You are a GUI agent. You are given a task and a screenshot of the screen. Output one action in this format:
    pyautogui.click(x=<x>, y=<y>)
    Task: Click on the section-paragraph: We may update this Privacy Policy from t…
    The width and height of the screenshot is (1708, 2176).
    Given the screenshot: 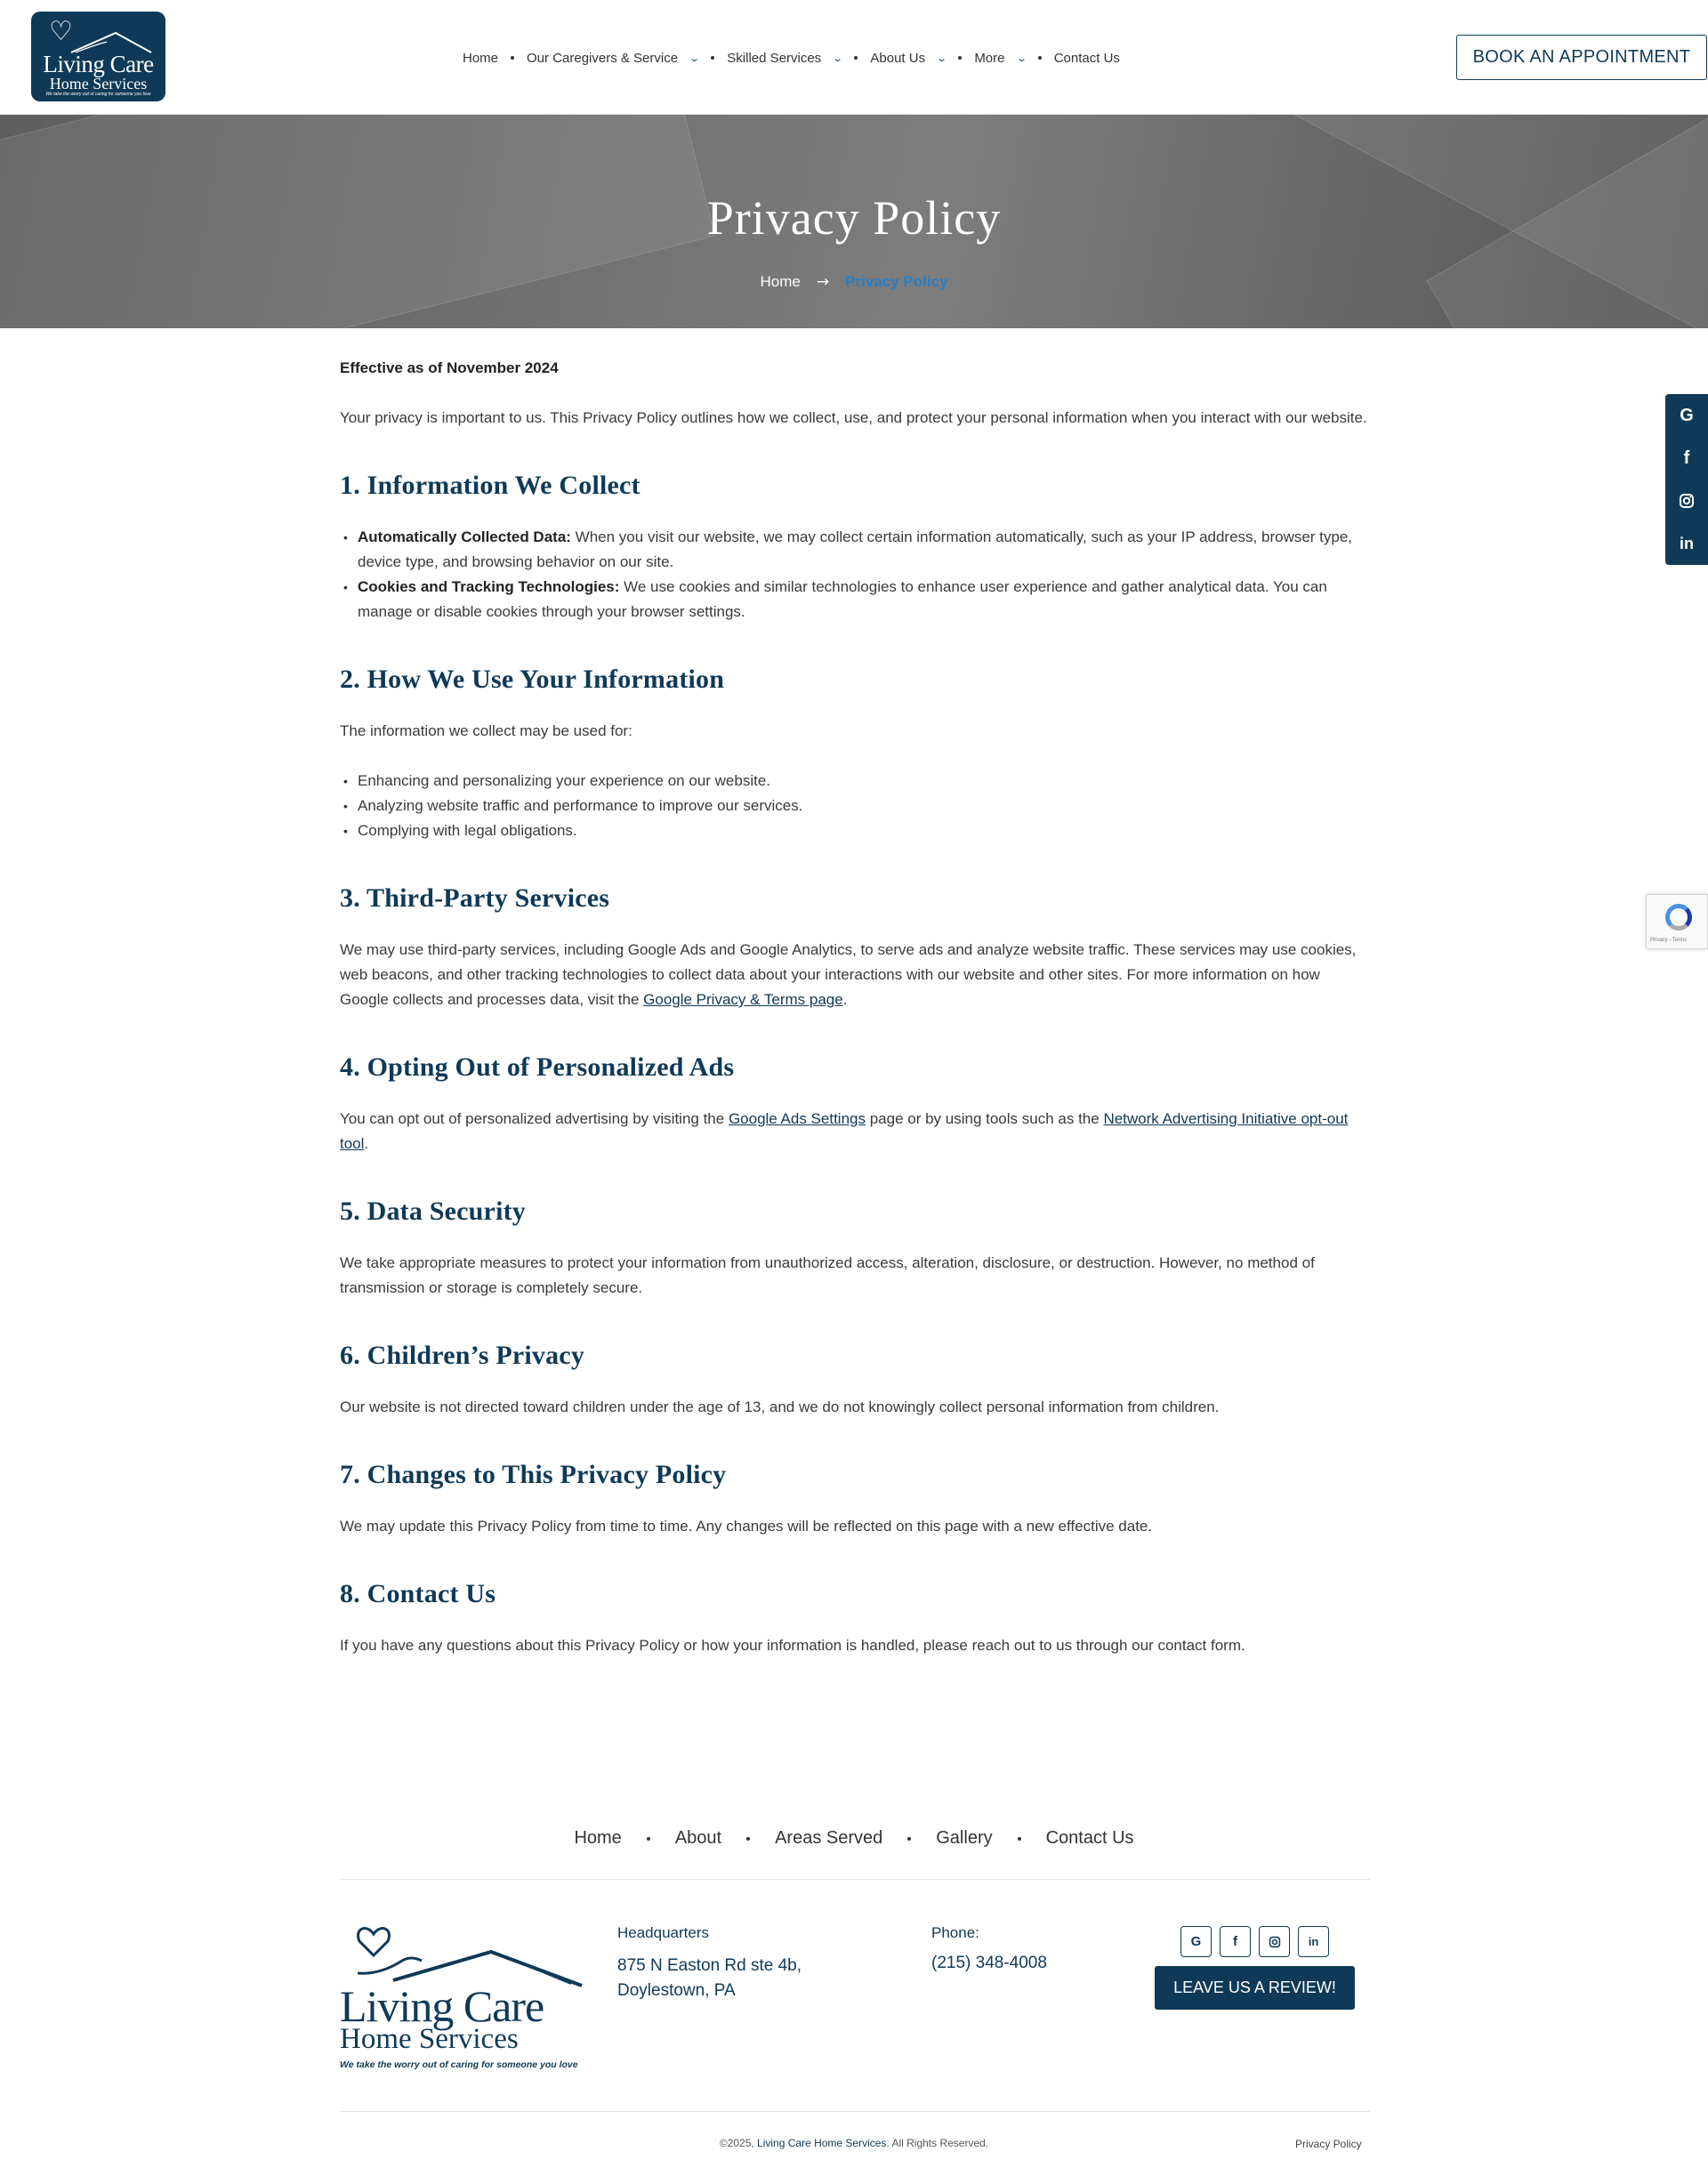 What is the action you would take?
    pyautogui.click(x=746, y=1526)
    